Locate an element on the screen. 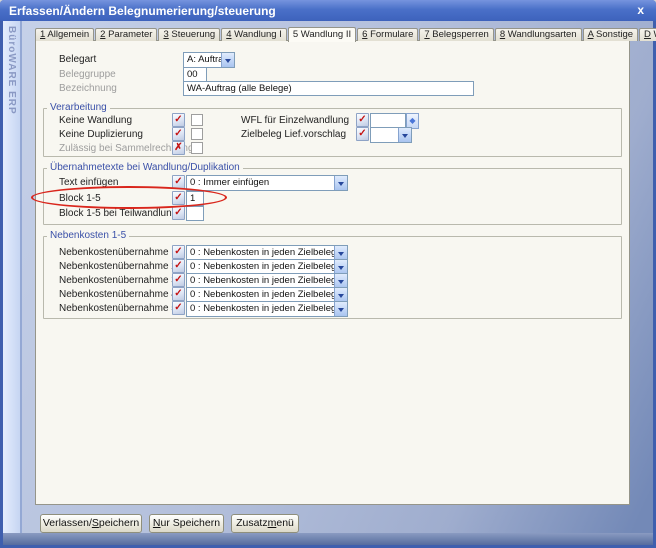 The height and width of the screenshot is (548, 656). nebenkosten-2-label: Nebenkostenübernahme 2 is located at coordinates (118, 266).